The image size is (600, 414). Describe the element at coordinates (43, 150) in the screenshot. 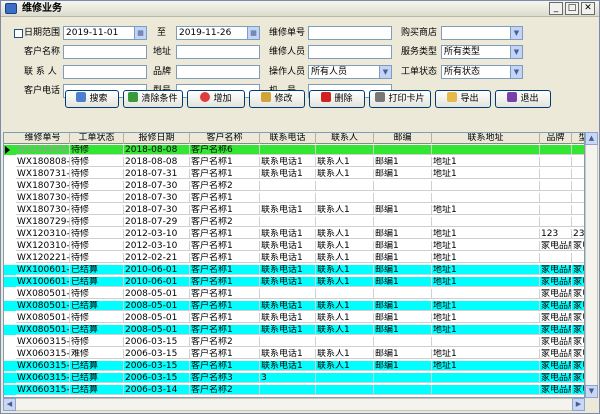

I see `cell-order-no: WX180808-00002` at that location.